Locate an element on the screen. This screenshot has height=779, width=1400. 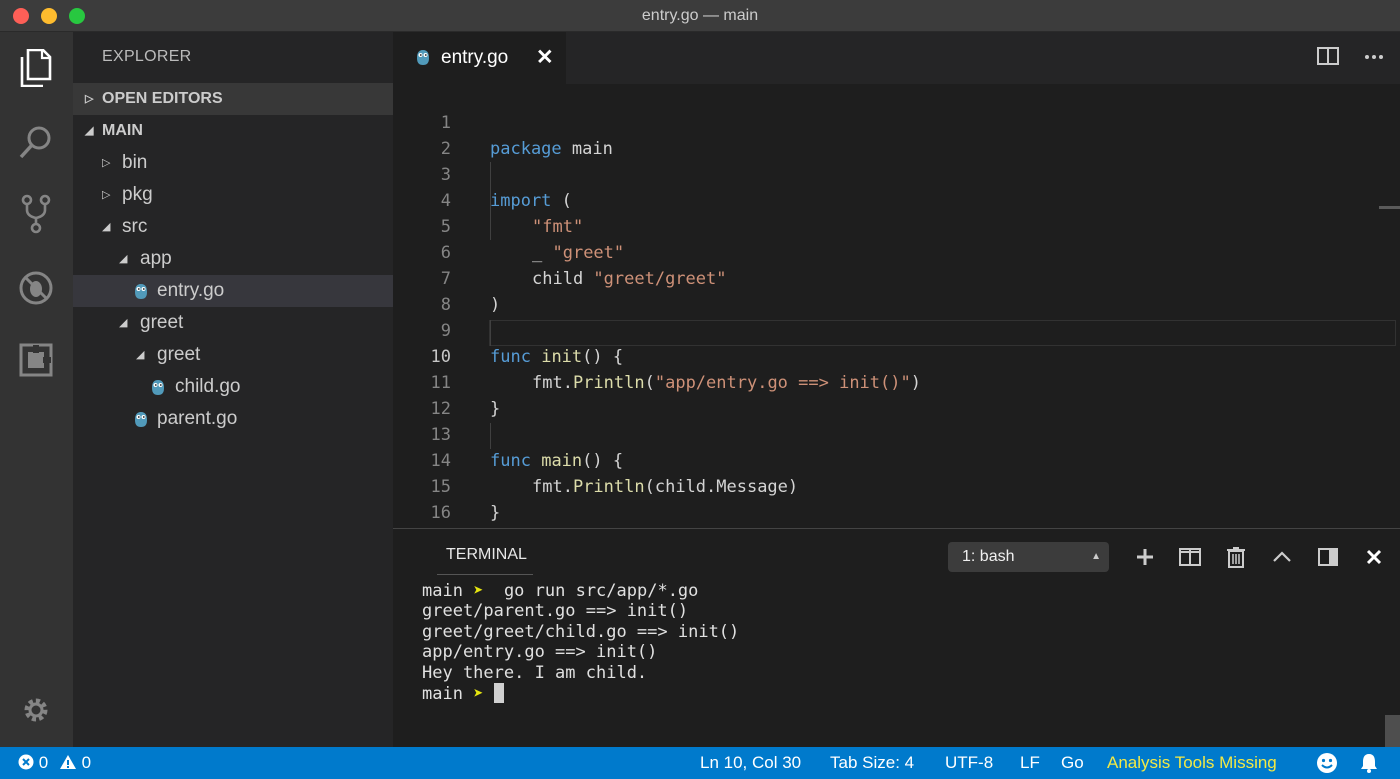
select-updown-icon: ▲ is located at coordinates (1096, 556).